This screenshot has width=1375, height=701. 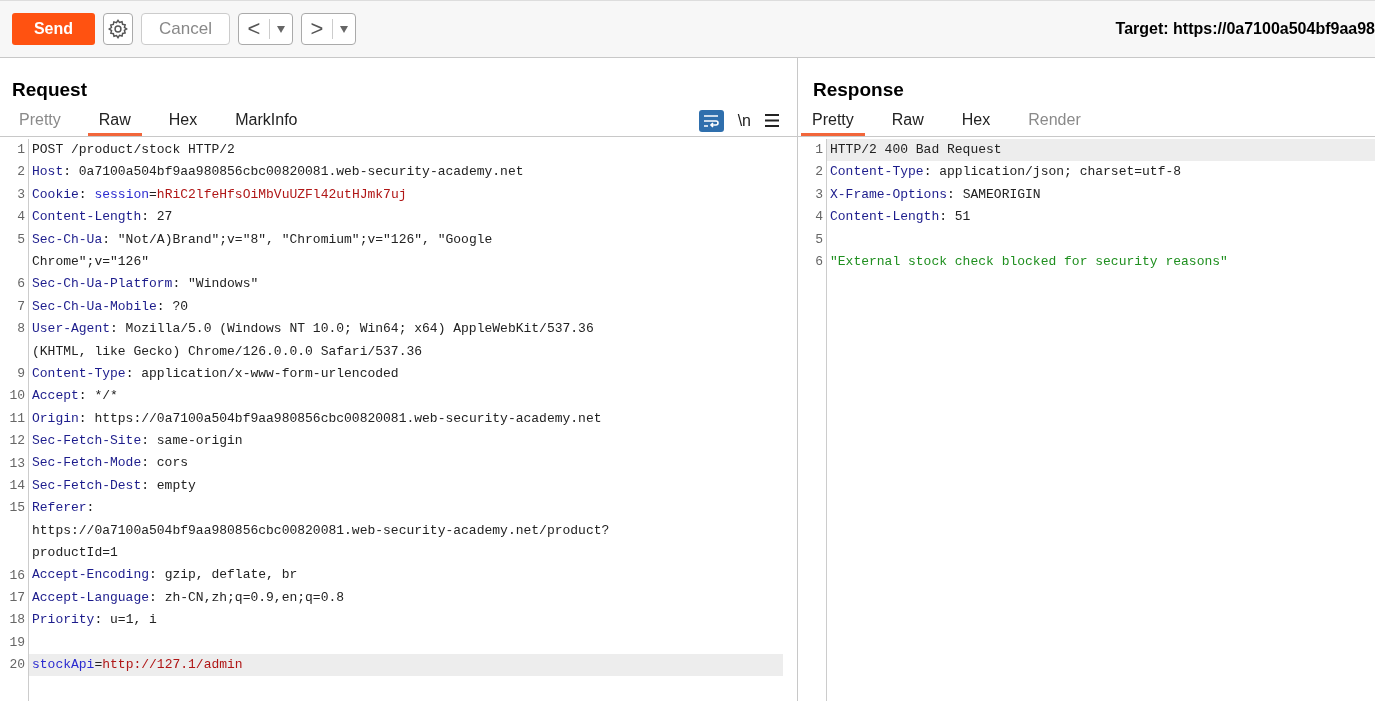 What do you see at coordinates (833, 121) in the screenshot?
I see `tab: Pretty` at bounding box center [833, 121].